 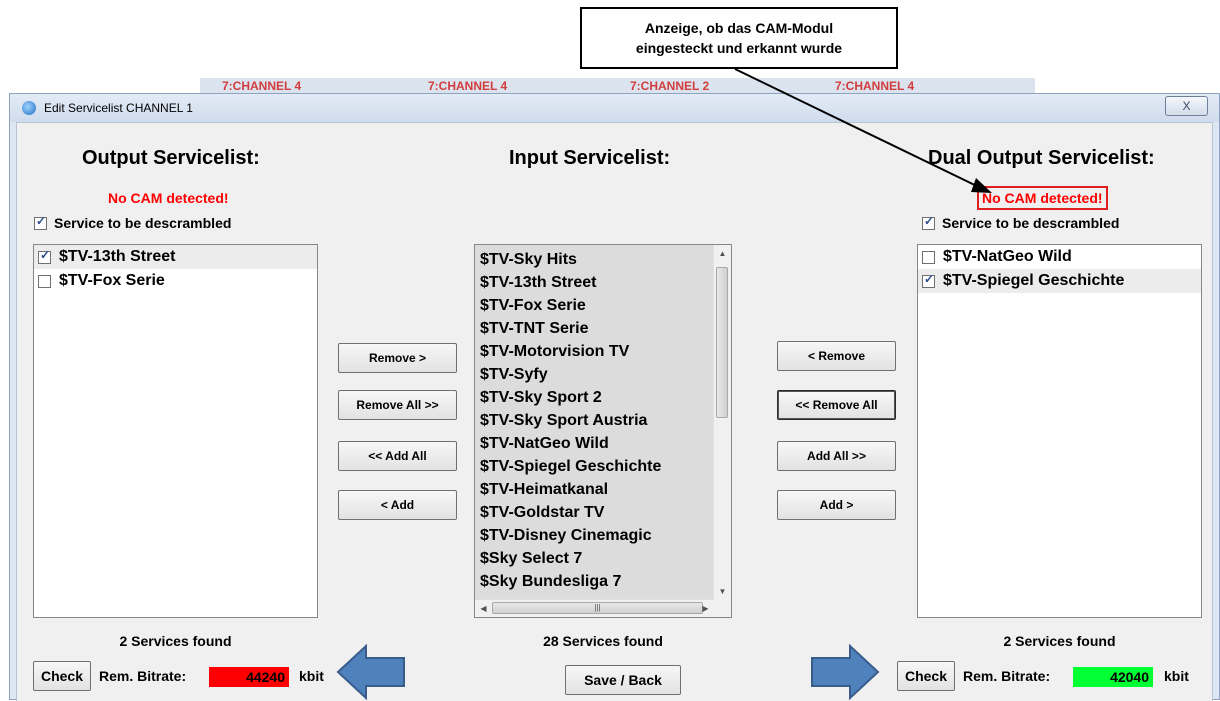 I want to click on dual-remove-button: < Remove, so click(x=836, y=356).